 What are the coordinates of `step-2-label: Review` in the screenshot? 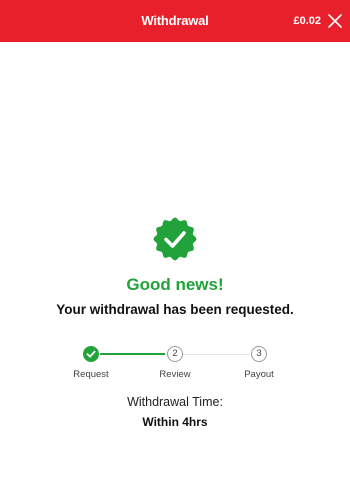 It's located at (175, 374).